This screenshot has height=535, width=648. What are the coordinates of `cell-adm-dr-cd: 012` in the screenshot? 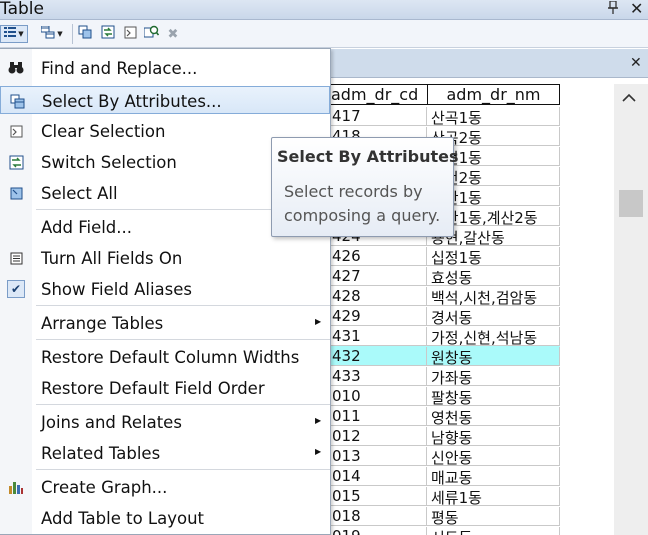 It's located at (378, 436).